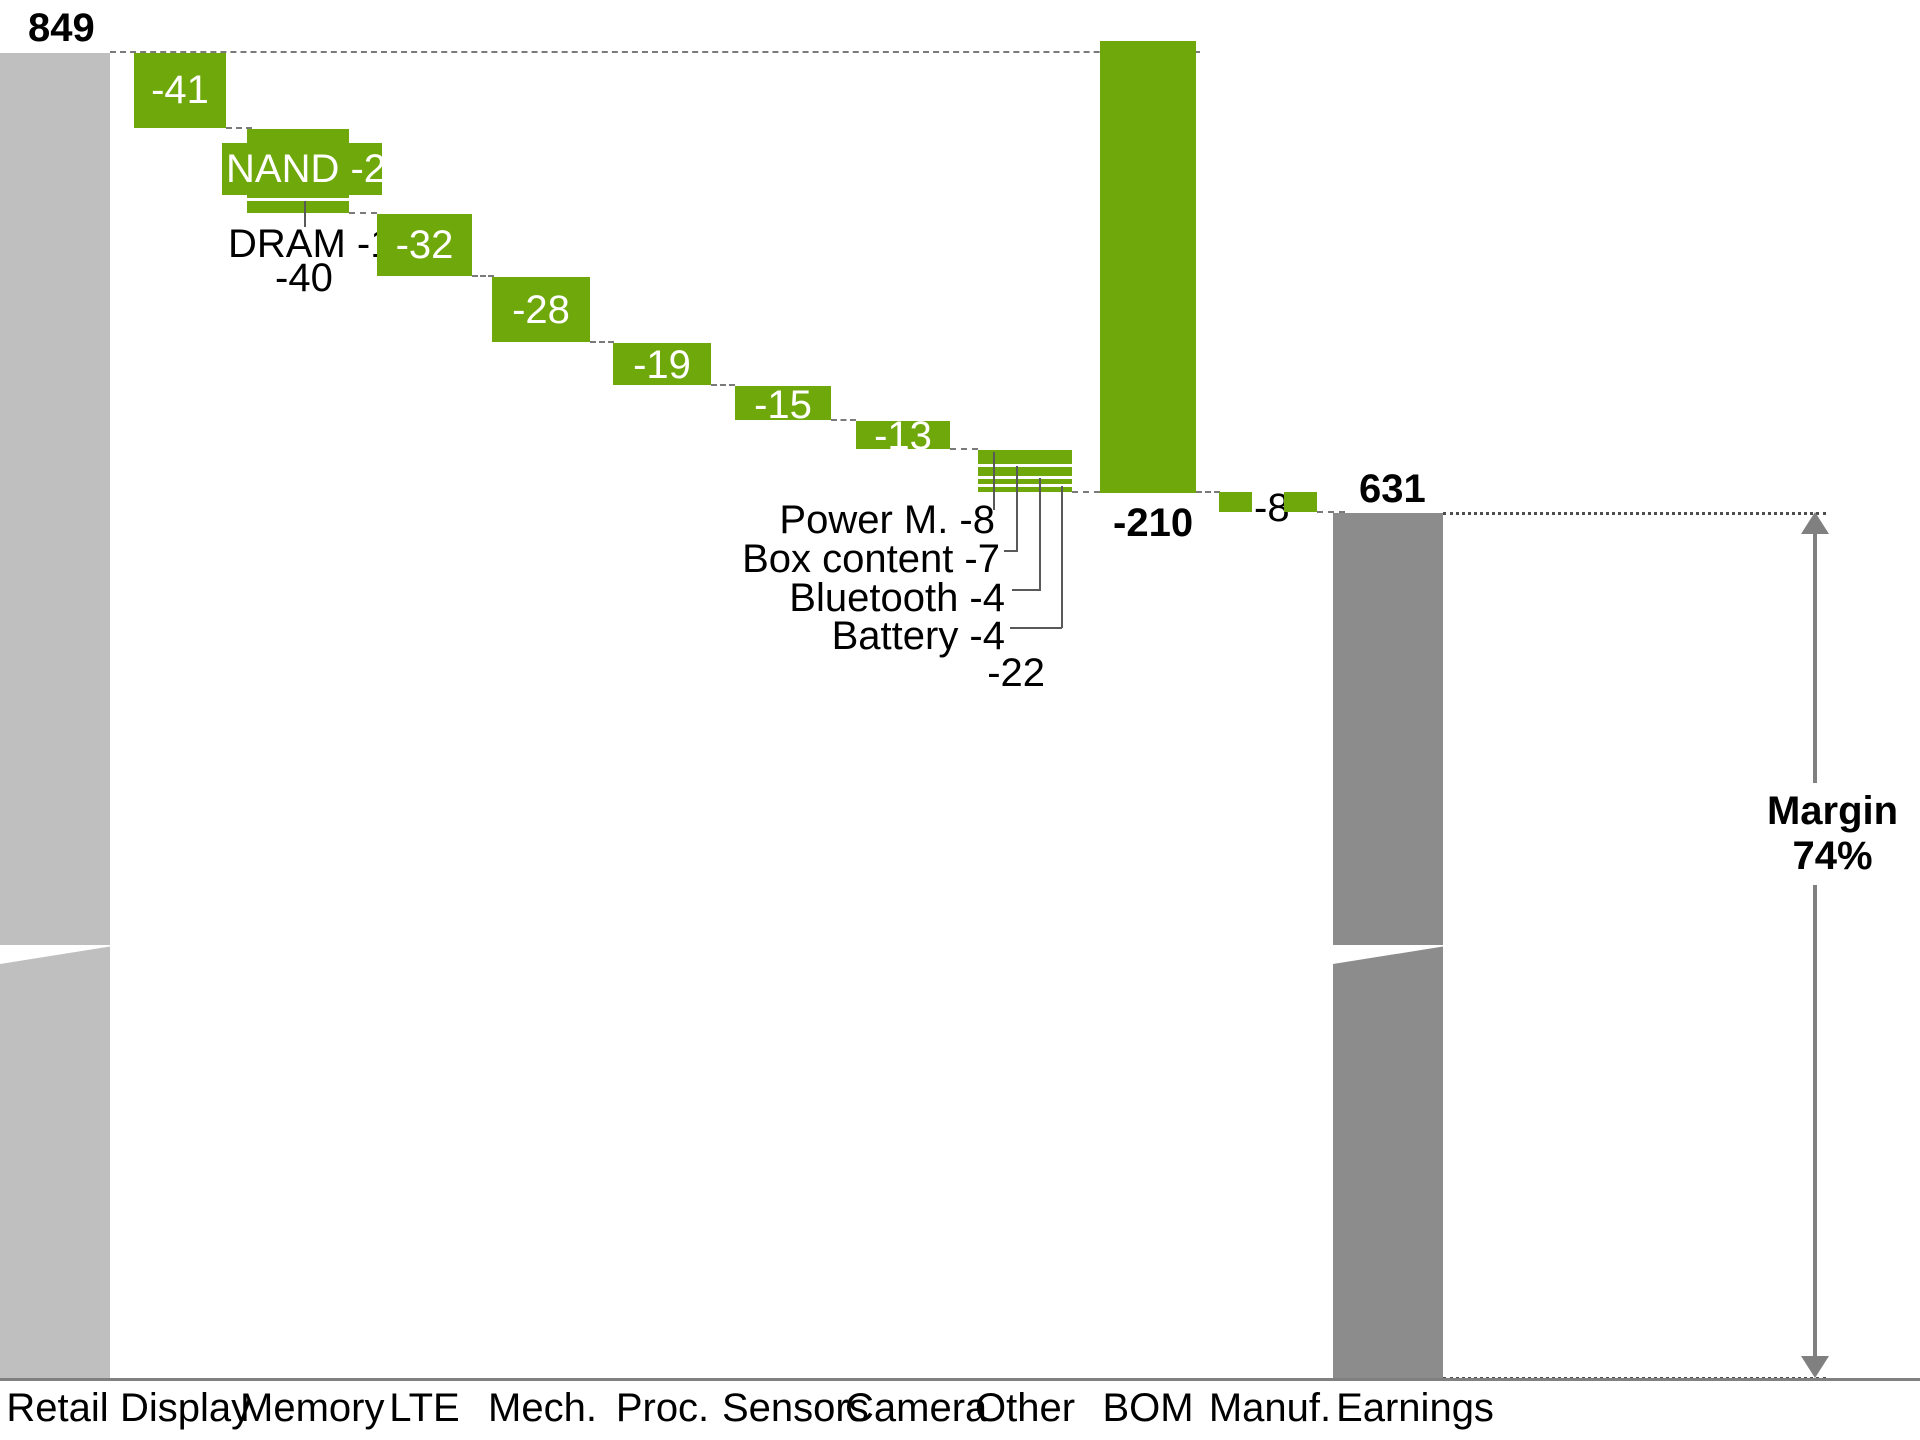  What do you see at coordinates (960, 1379) in the screenshot?
I see `x-axis-line` at bounding box center [960, 1379].